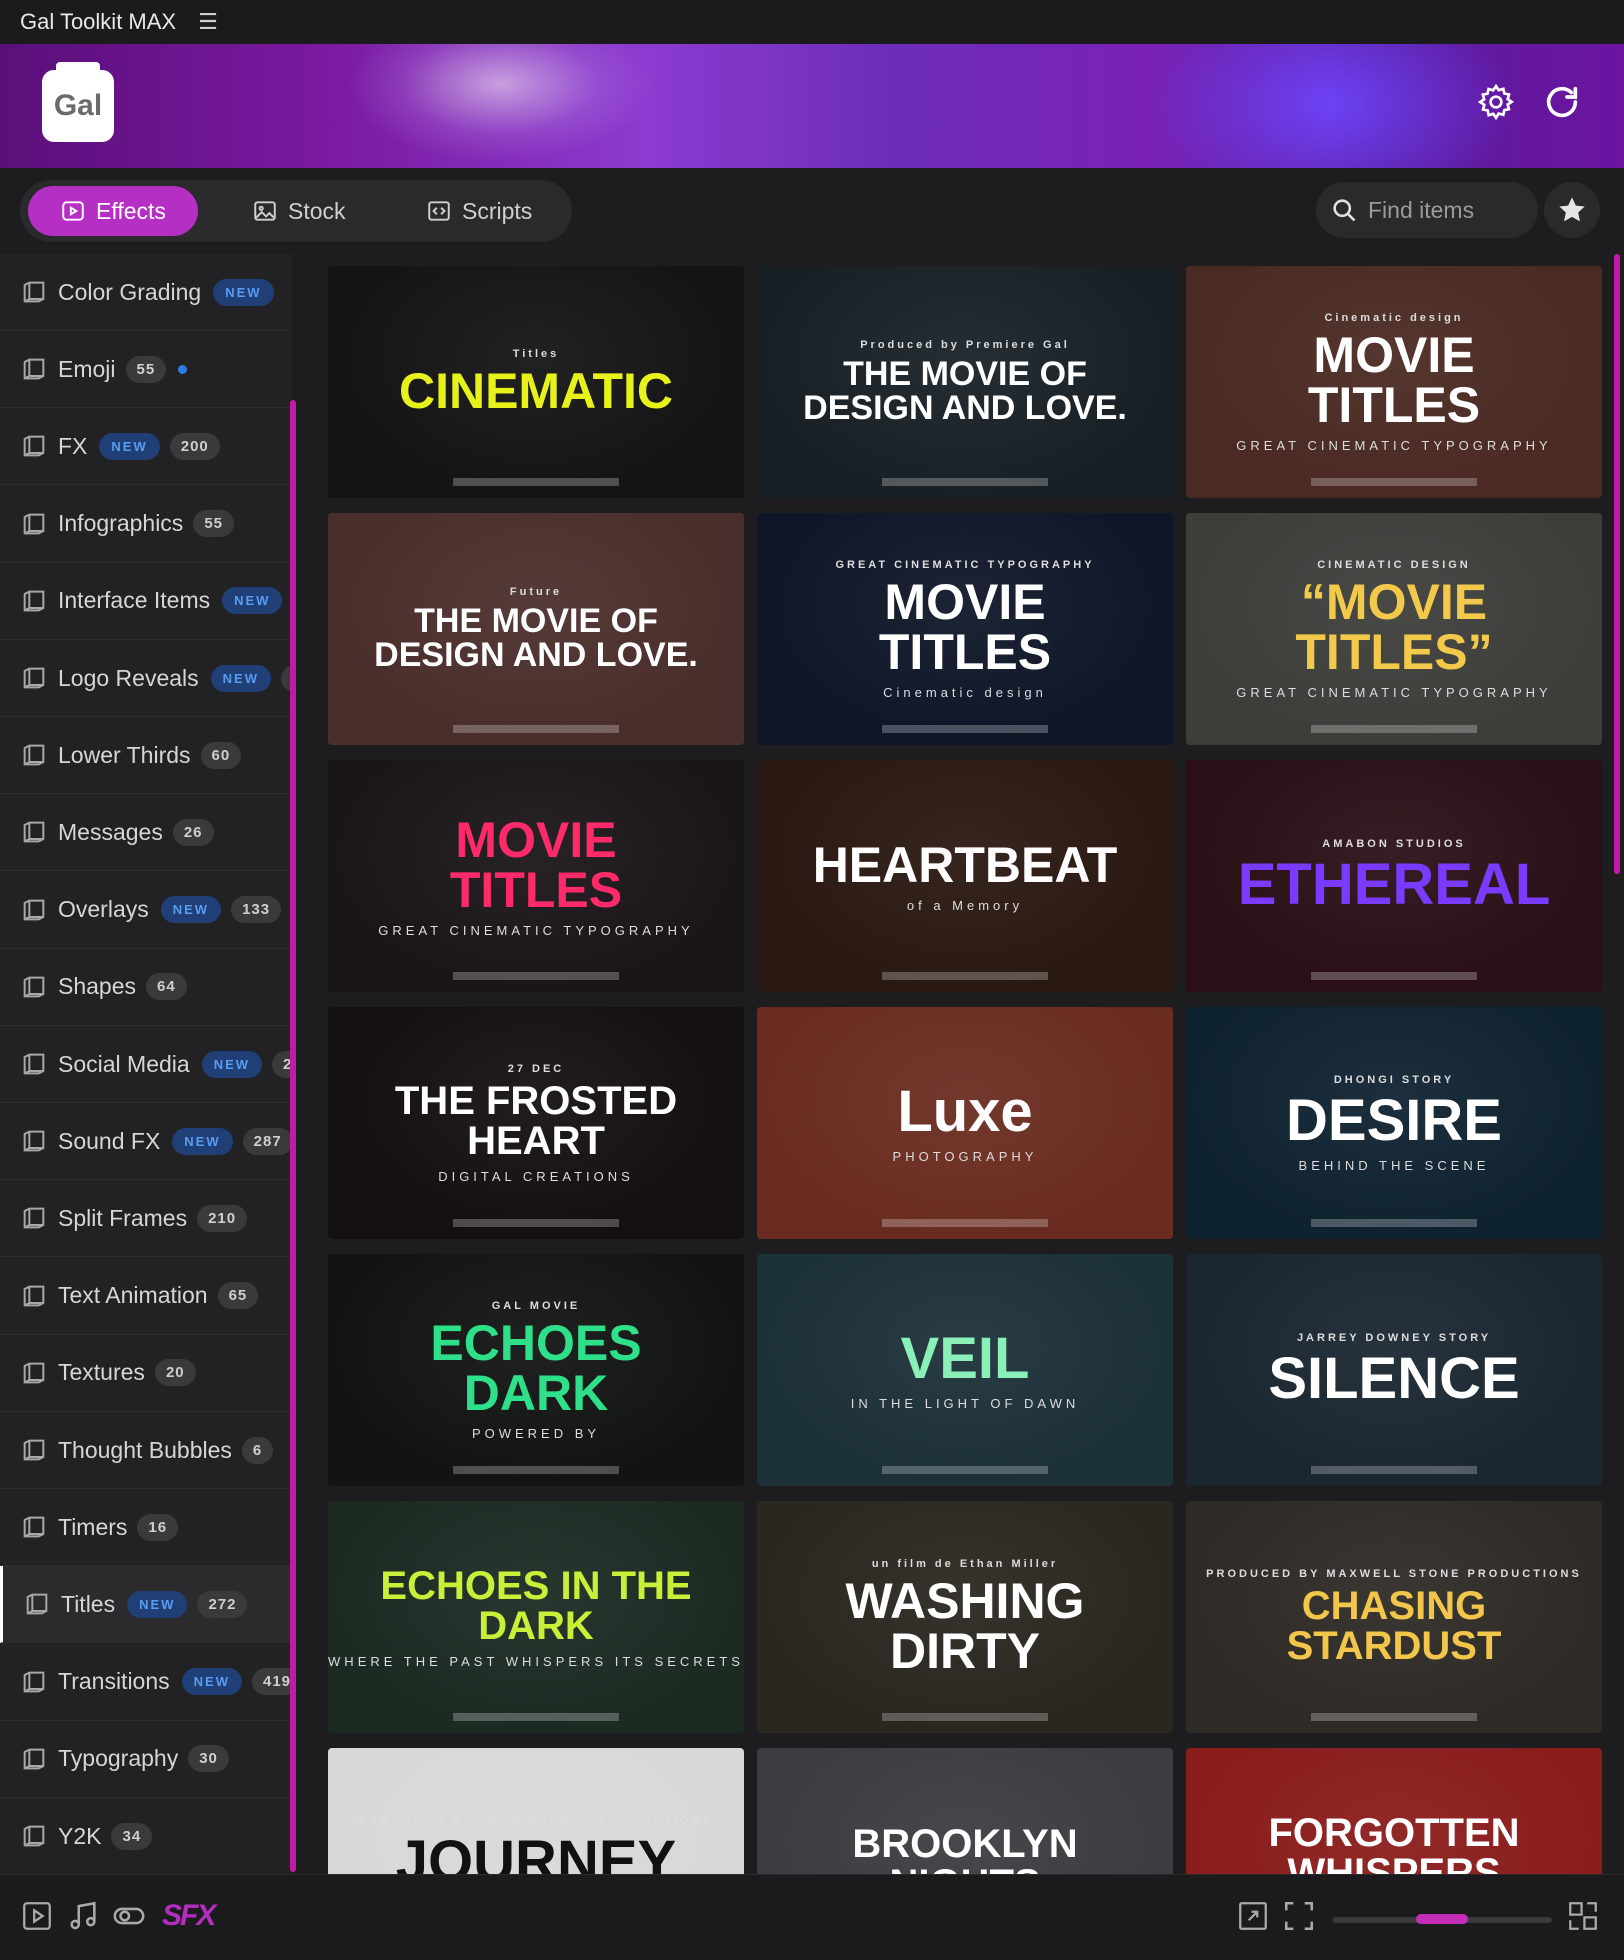 This screenshot has height=1960, width=1624. What do you see at coordinates (965, 1811) in the screenshot?
I see `effect-card: BROOKLYN NIGHTS` at bounding box center [965, 1811].